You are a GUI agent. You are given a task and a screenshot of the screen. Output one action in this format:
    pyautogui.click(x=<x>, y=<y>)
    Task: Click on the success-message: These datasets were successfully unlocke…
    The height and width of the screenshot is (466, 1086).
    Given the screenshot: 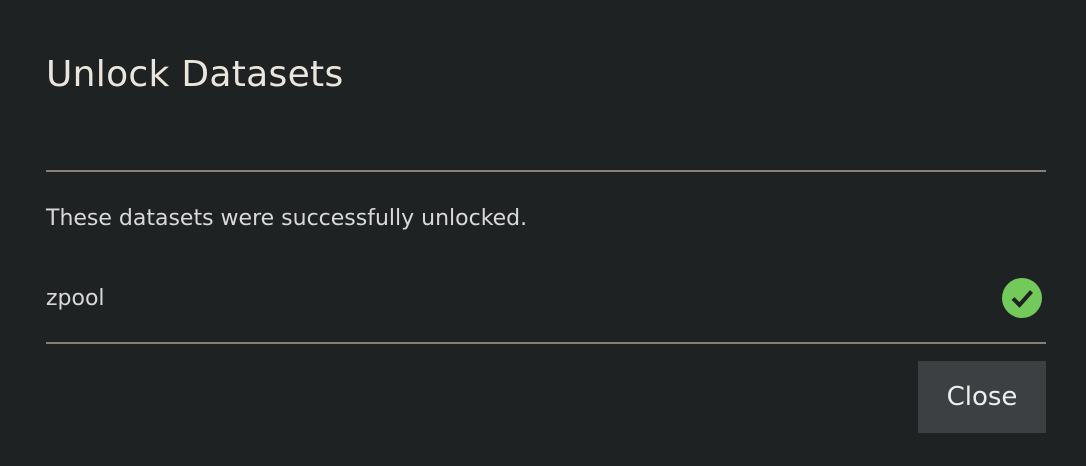 What is the action you would take?
    pyautogui.click(x=287, y=218)
    